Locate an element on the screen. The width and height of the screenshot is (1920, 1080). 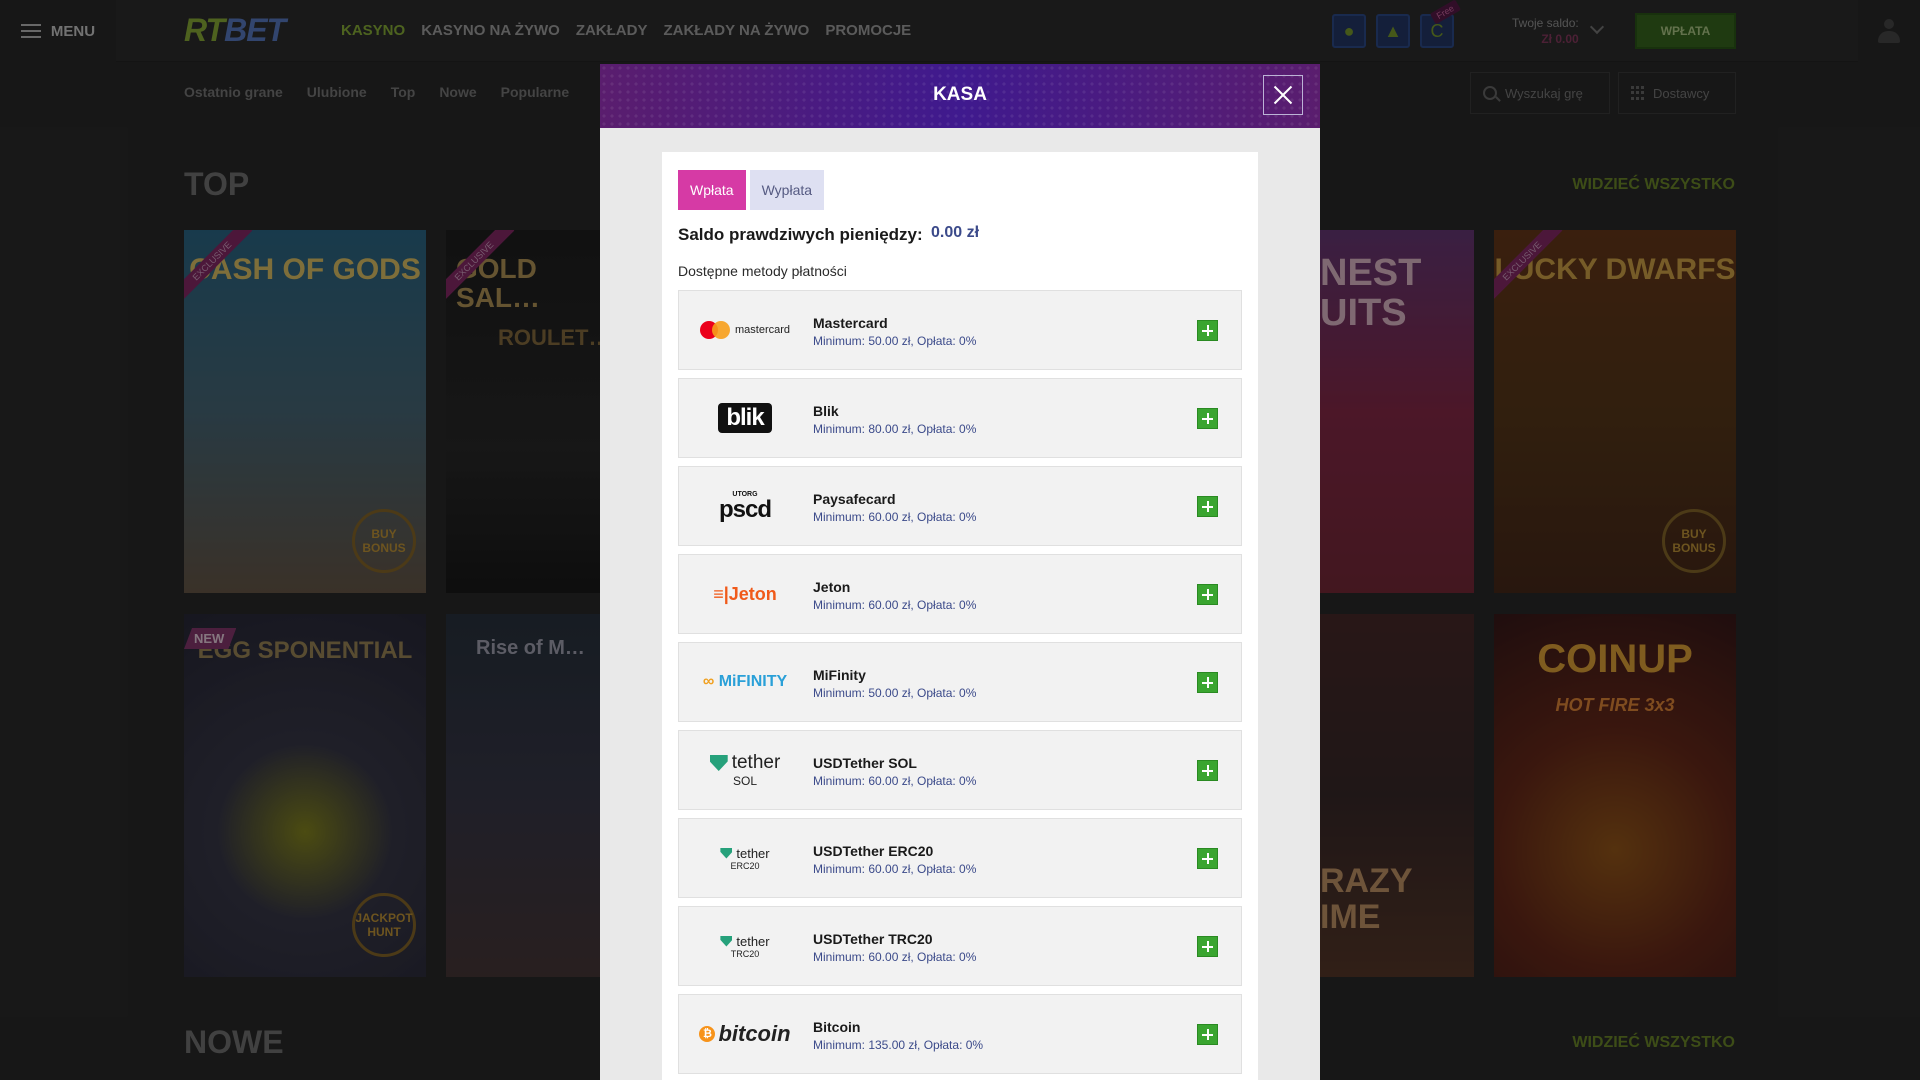
payment-methods-label: Dostępne metody płatności is located at coordinates (762, 271).